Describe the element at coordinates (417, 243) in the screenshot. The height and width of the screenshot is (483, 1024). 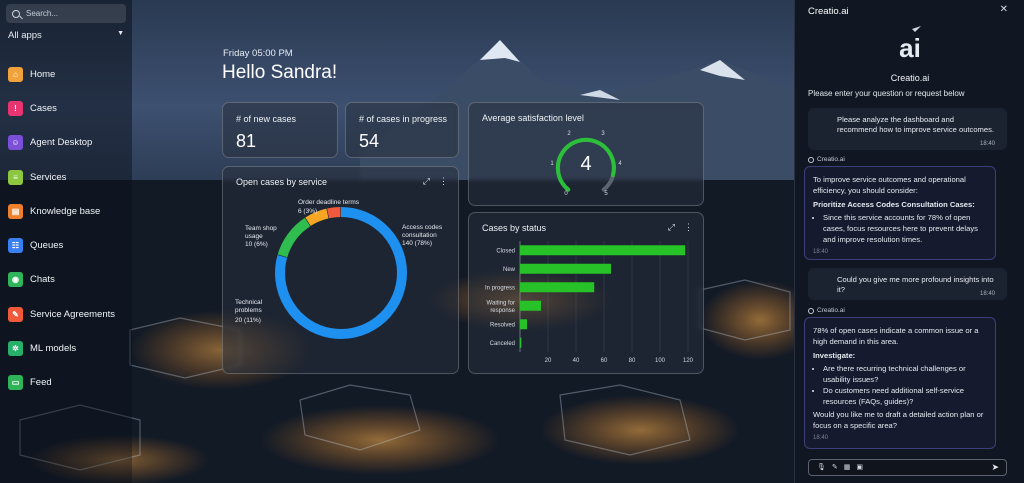
I see `label-access-value: 140 (78%)` at that location.